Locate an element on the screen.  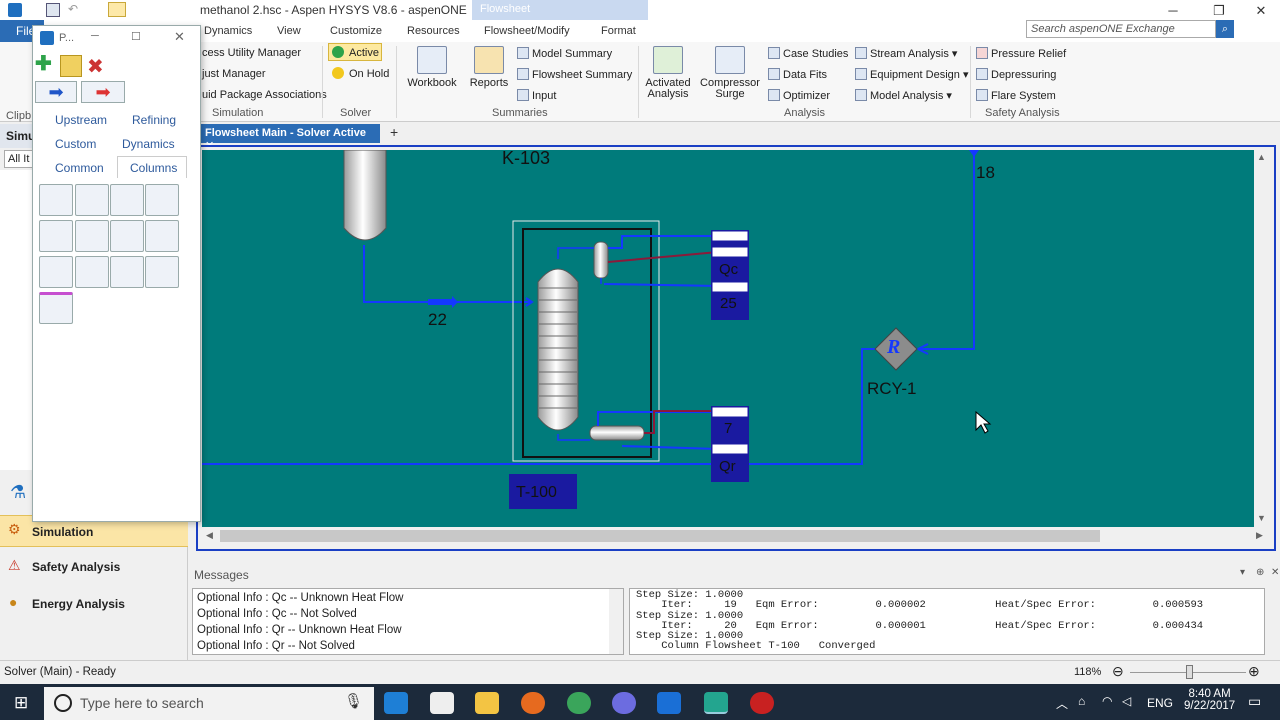
edge-icon is located at coordinates (396, 703).